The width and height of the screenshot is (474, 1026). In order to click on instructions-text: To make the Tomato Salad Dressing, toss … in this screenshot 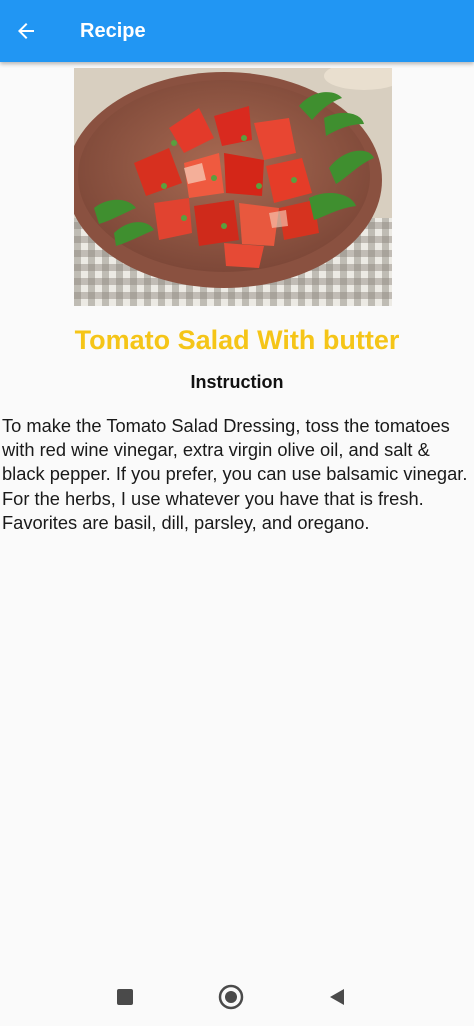, I will do `click(235, 474)`.